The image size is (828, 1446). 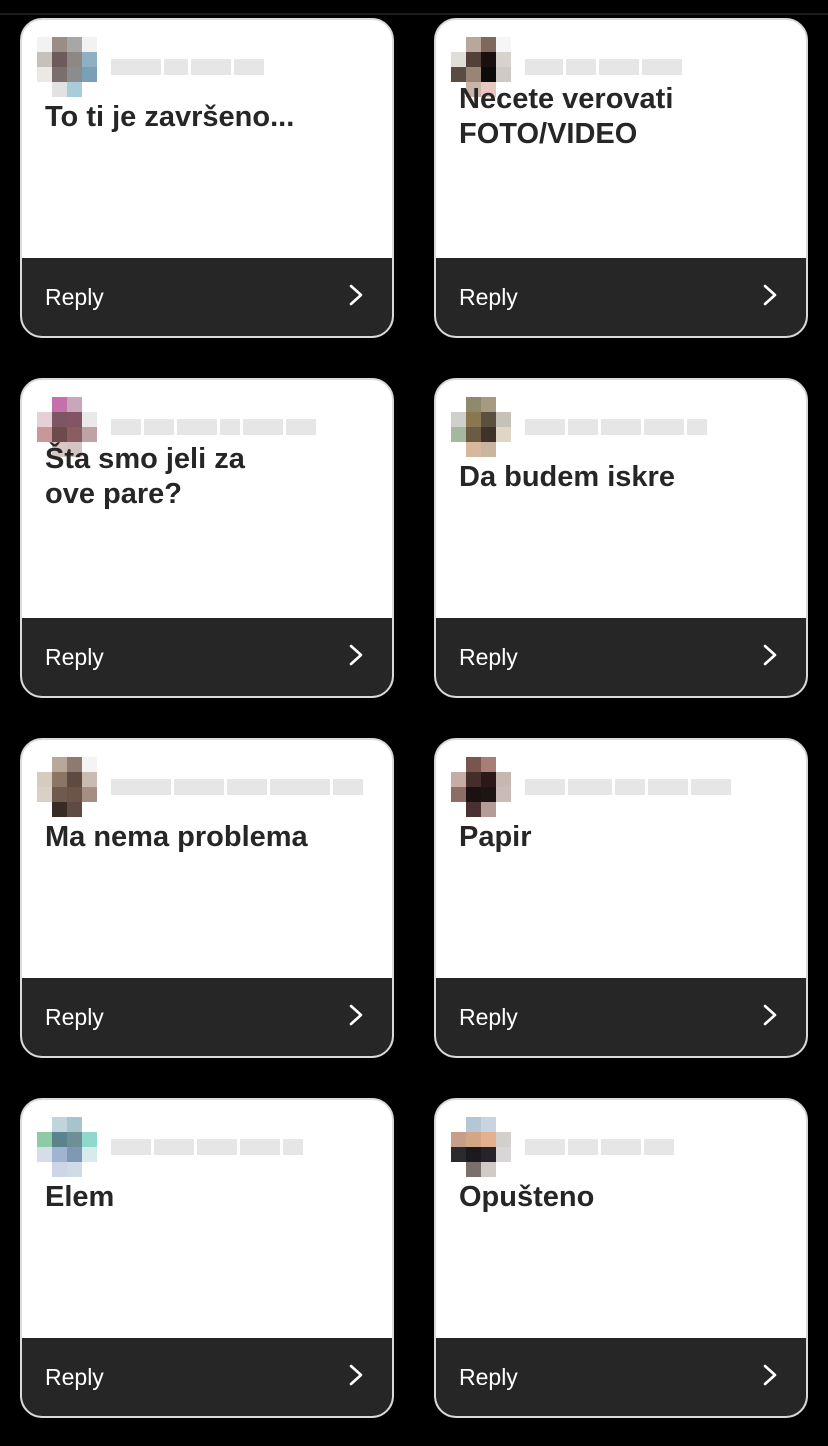 I want to click on top-divider, so click(x=414, y=14).